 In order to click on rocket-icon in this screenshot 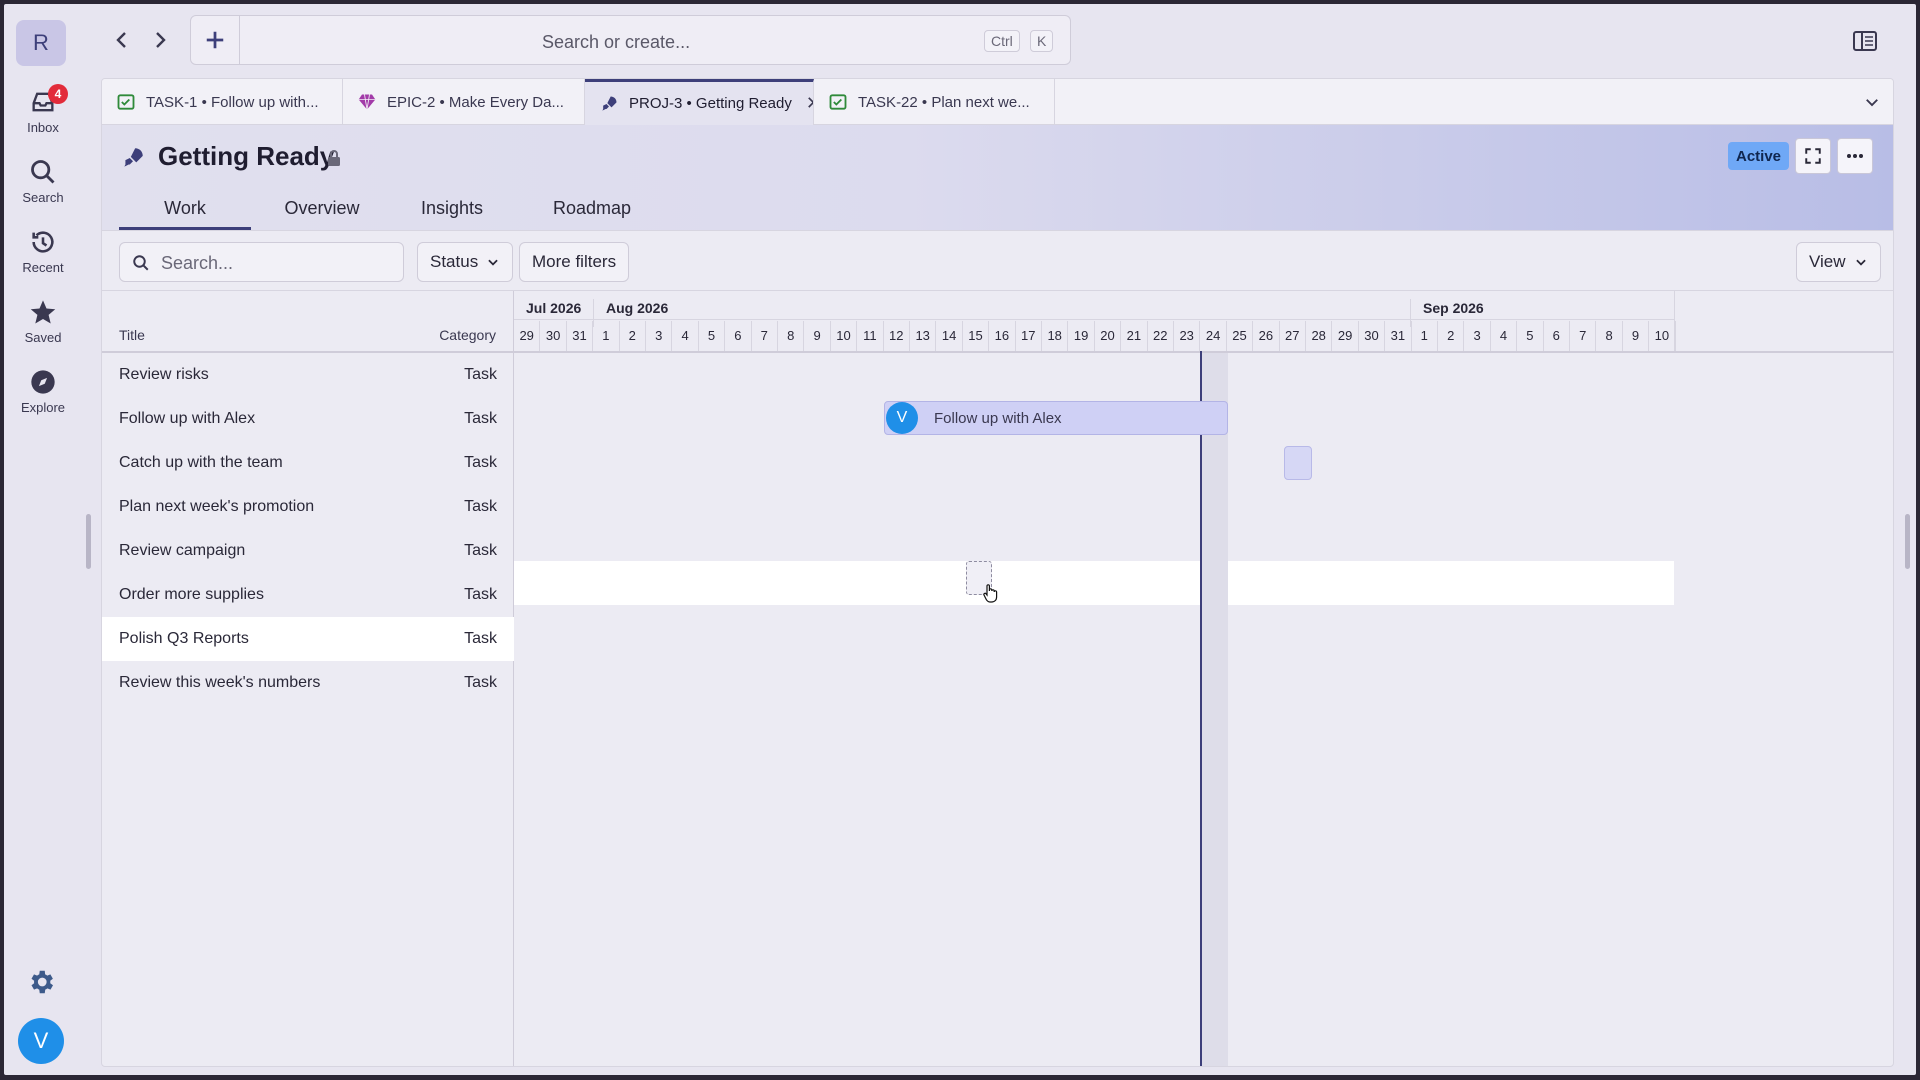, I will do `click(609, 103)`.